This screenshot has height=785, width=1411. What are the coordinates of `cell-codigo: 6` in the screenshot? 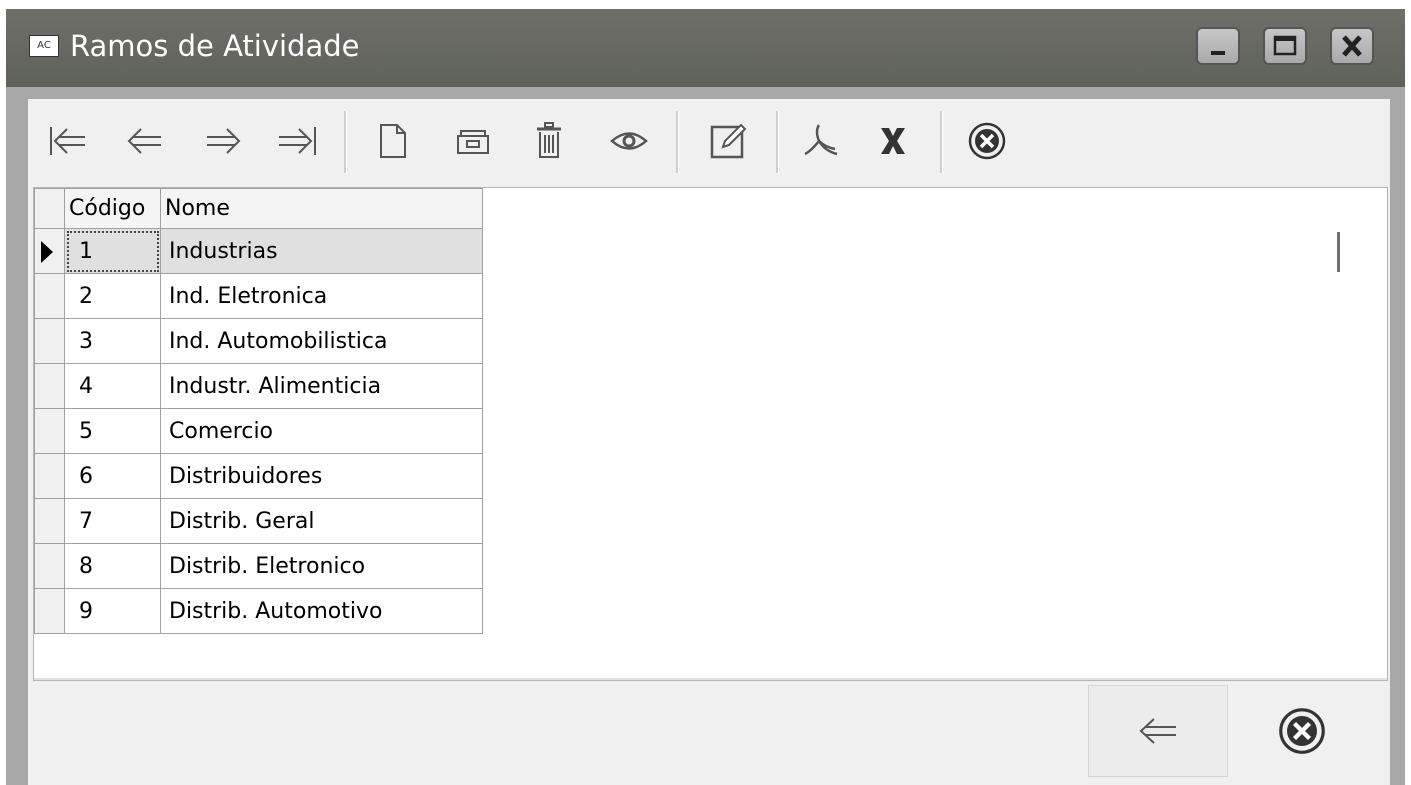 It's located at (112, 476).